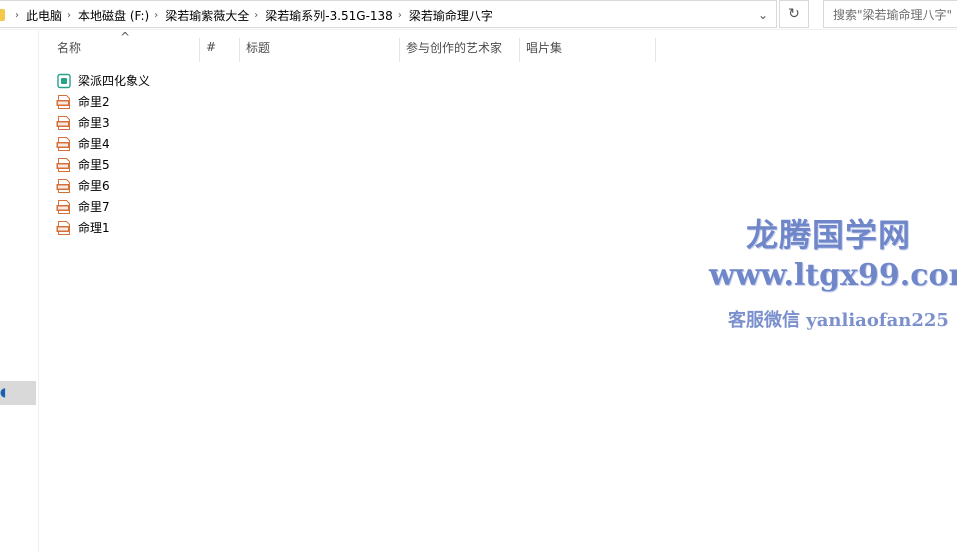 Image resolution: width=957 pixels, height=552 pixels. I want to click on file-row: 梁派四化象义, so click(103, 80).